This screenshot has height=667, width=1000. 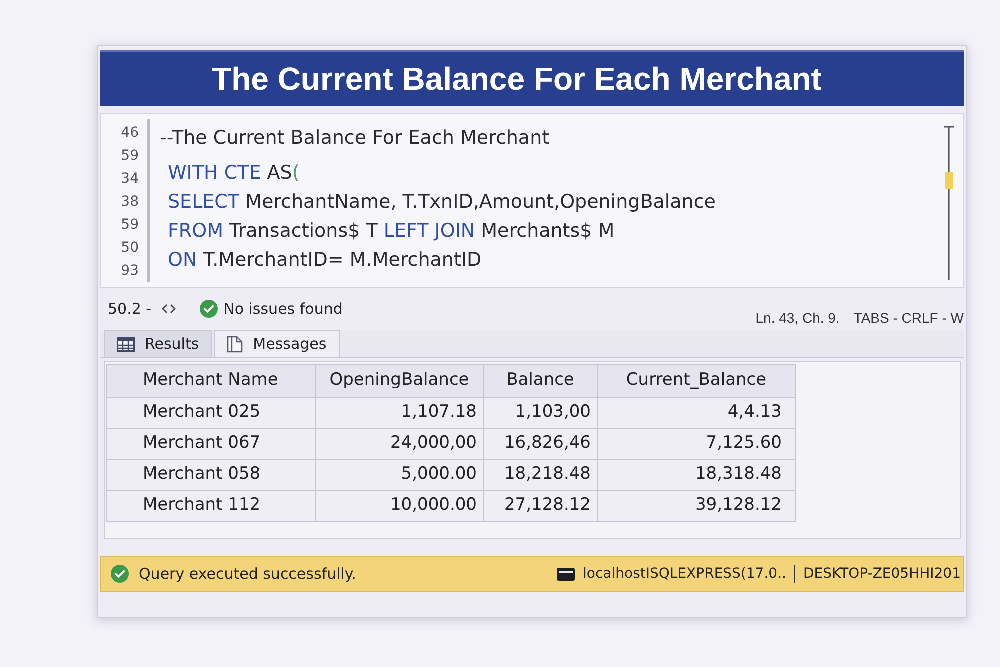 What do you see at coordinates (235, 344) in the screenshot?
I see `document-icon` at bounding box center [235, 344].